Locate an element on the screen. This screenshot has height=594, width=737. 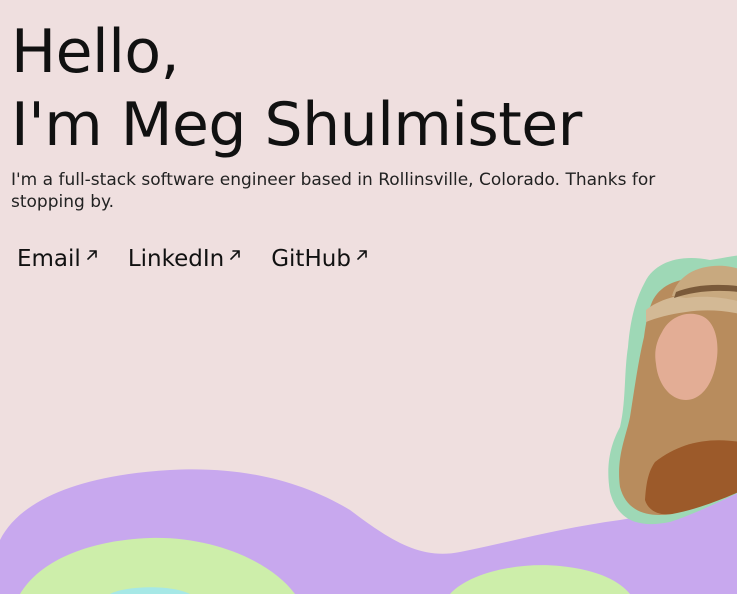
email-link-label: Email is located at coordinates (49, 259).